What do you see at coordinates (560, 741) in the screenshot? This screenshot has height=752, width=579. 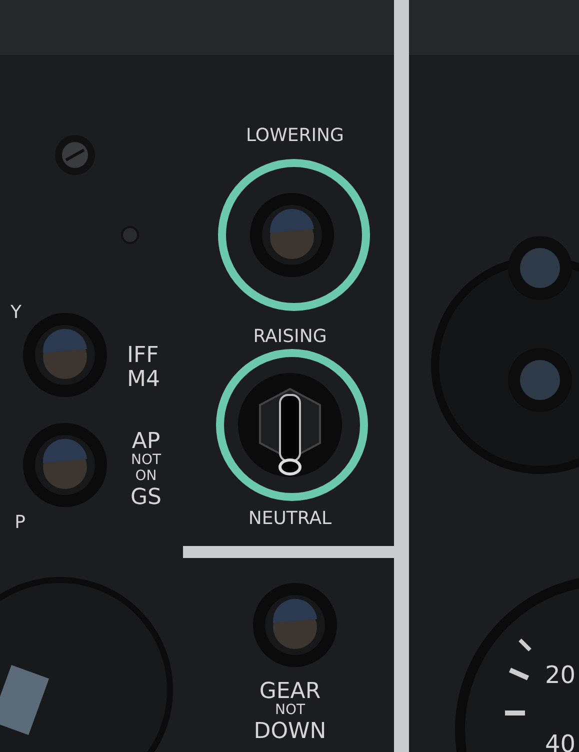 I see `gauge-scale-label: 40` at bounding box center [560, 741].